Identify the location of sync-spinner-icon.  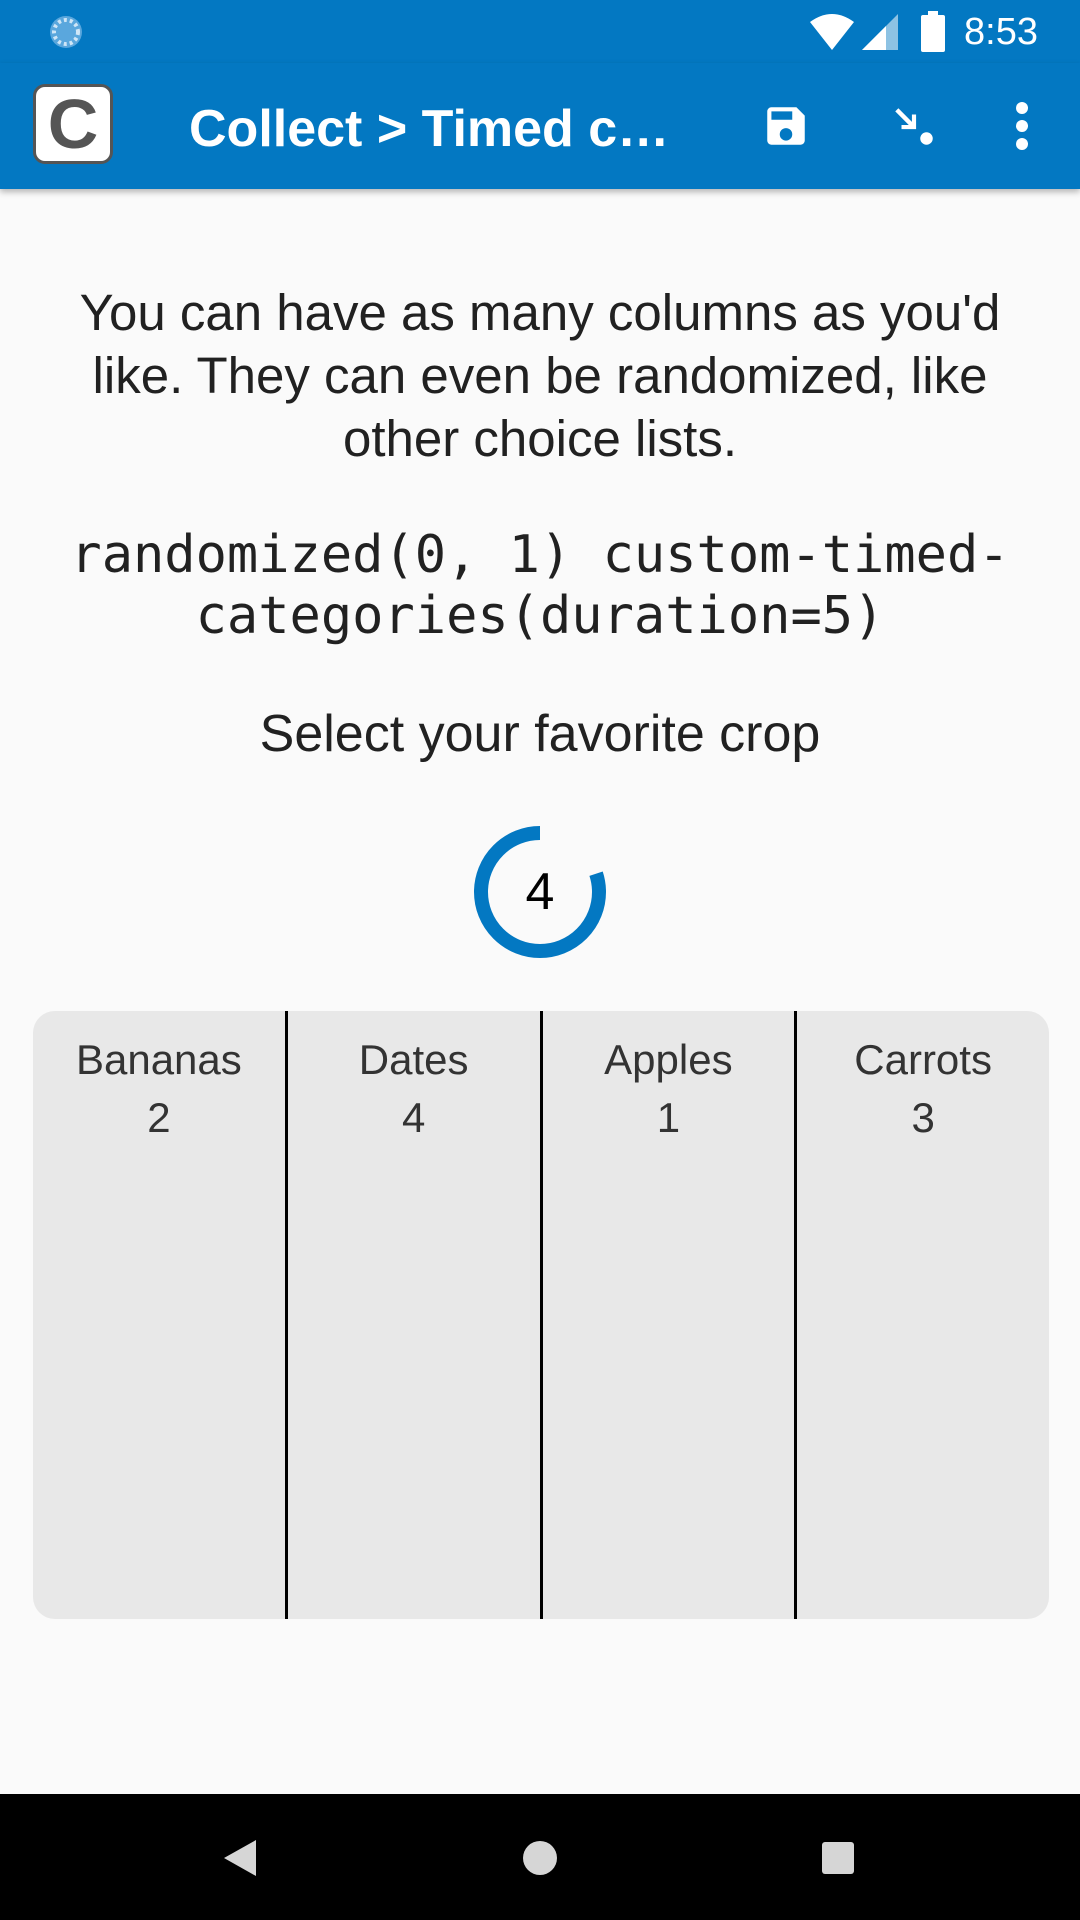
(66, 32).